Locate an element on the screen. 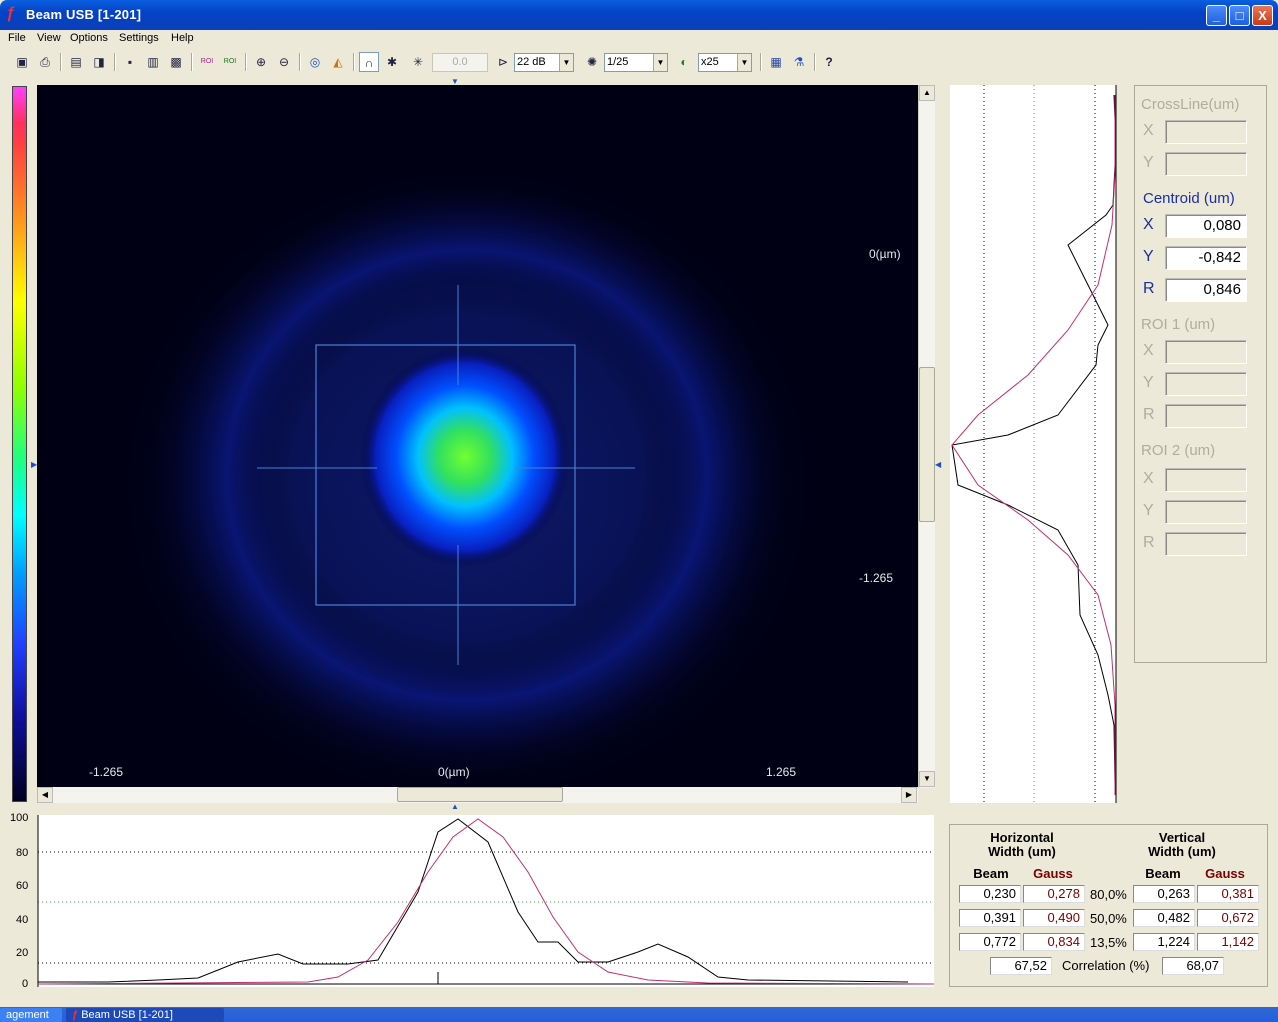 The width and height of the screenshot is (1278, 1022). gain-select: 22 dB ▼ is located at coordinates (544, 62).